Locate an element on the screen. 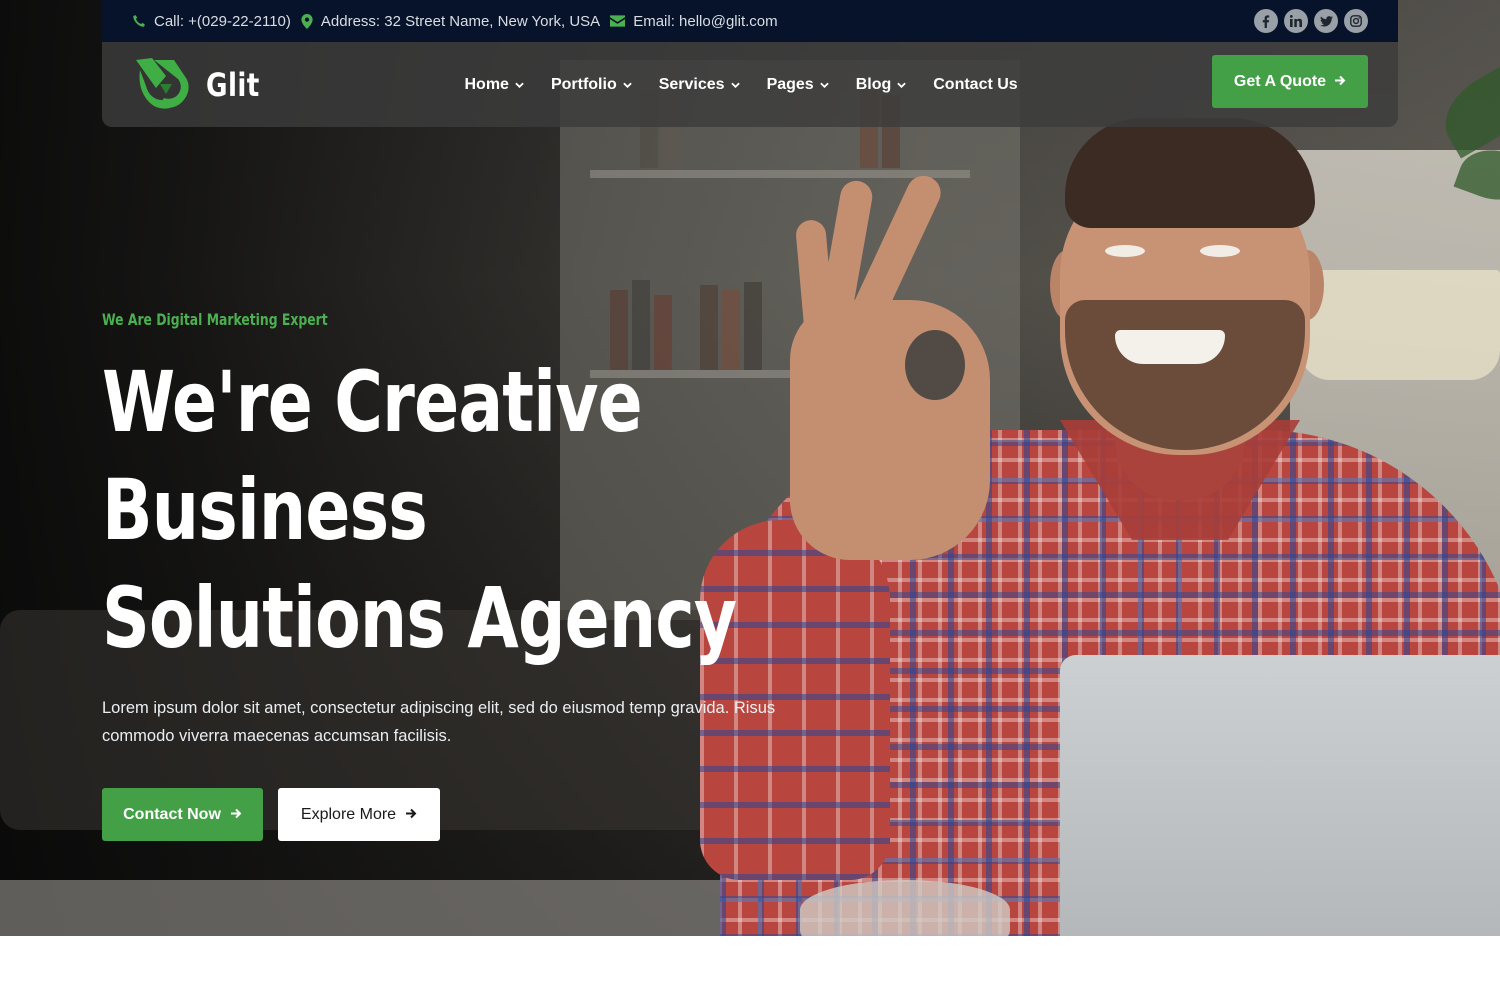 This screenshot has height=1000, width=1500. logo-mark-icon is located at coordinates (163, 84).